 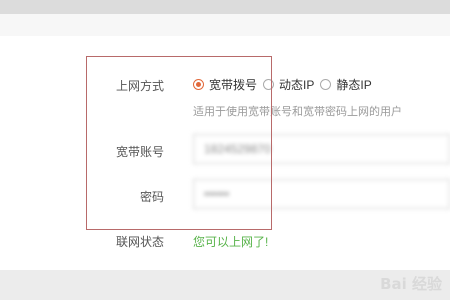 What do you see at coordinates (225, 7) in the screenshot?
I see `top-bar` at bounding box center [225, 7].